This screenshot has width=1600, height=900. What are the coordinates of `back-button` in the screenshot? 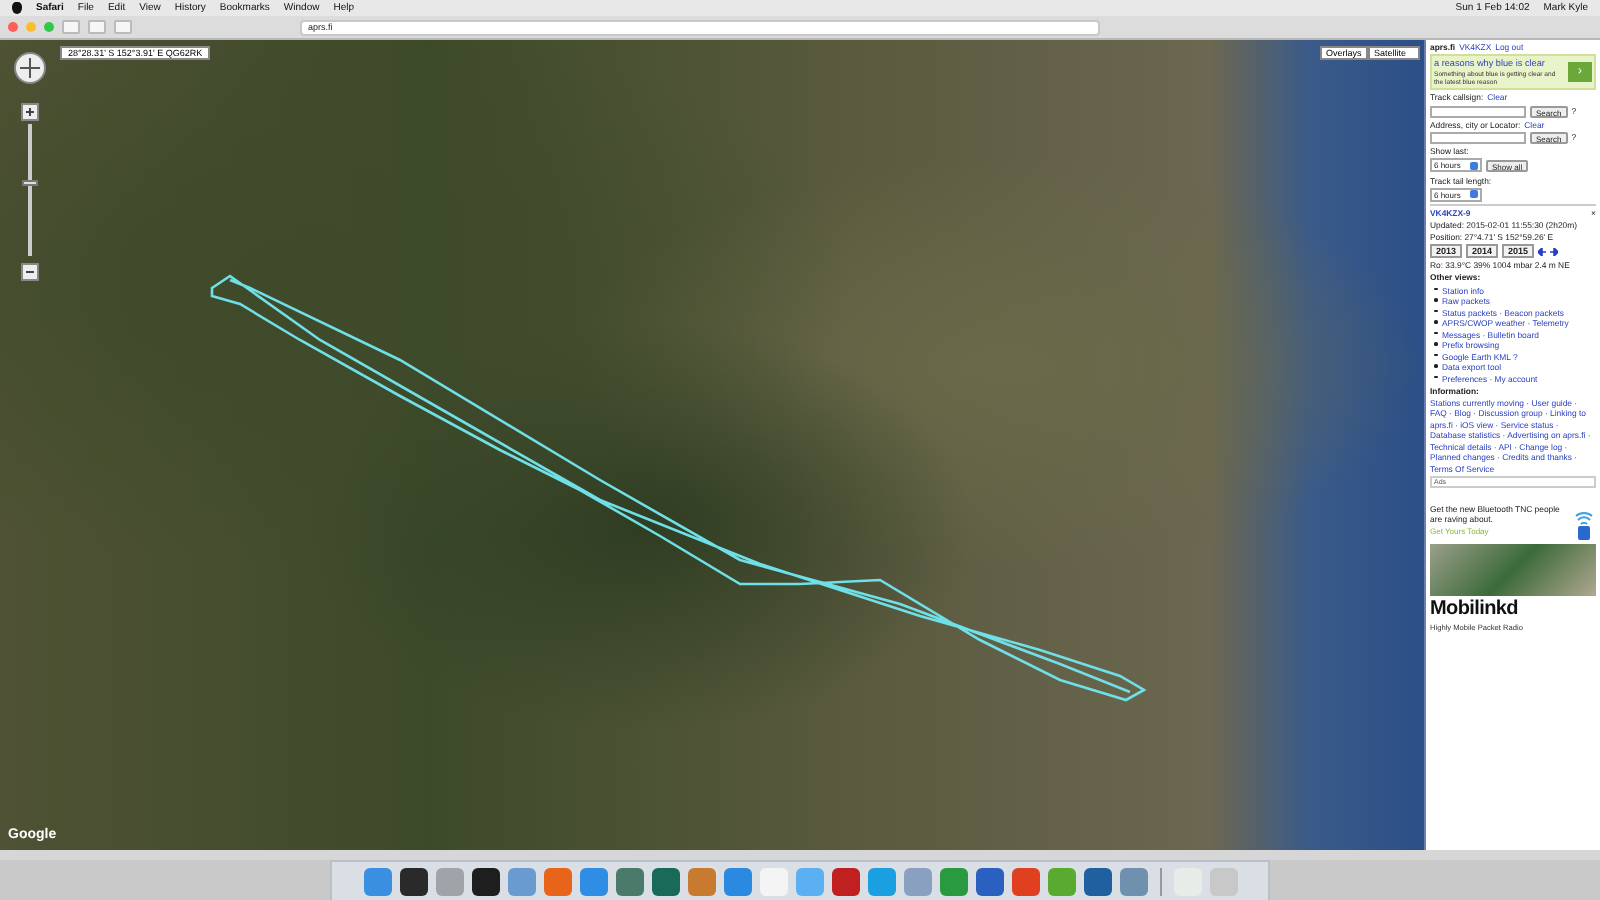 It's located at (71, 27).